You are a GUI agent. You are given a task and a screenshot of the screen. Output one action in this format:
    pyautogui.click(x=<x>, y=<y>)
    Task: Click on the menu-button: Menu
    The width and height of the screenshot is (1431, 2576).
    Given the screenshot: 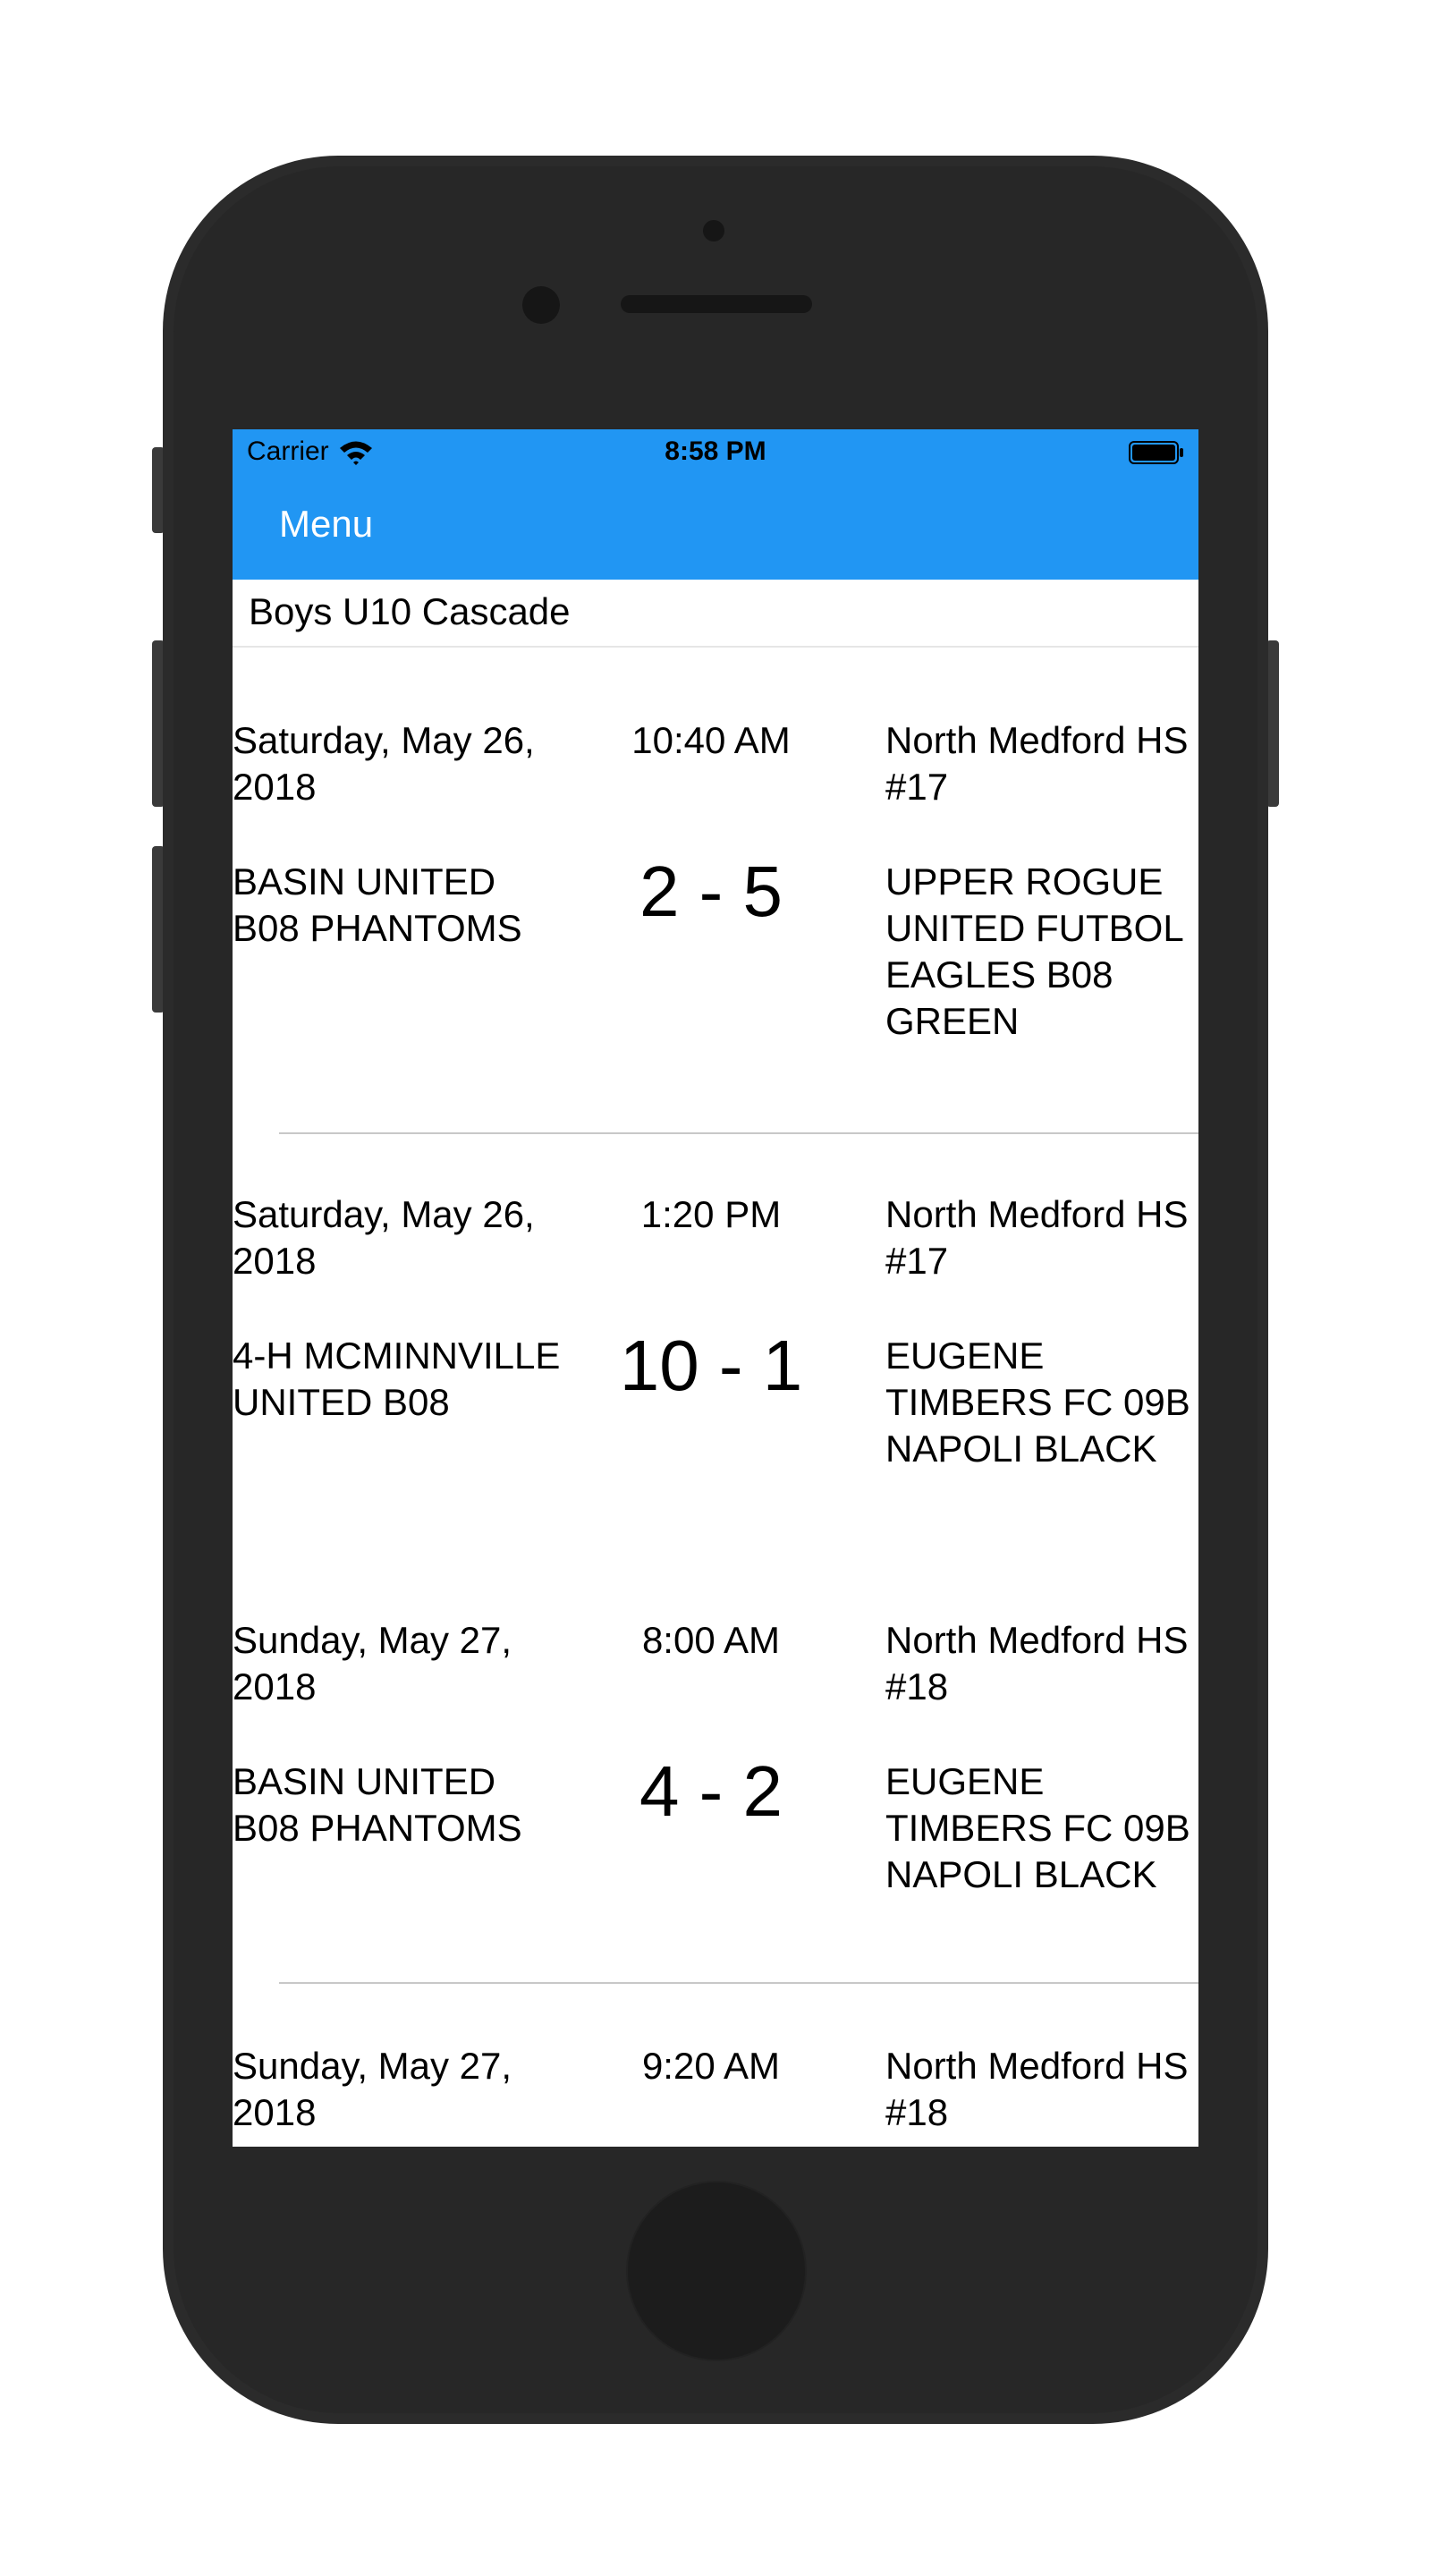 What is the action you would take?
    pyautogui.click(x=326, y=524)
    